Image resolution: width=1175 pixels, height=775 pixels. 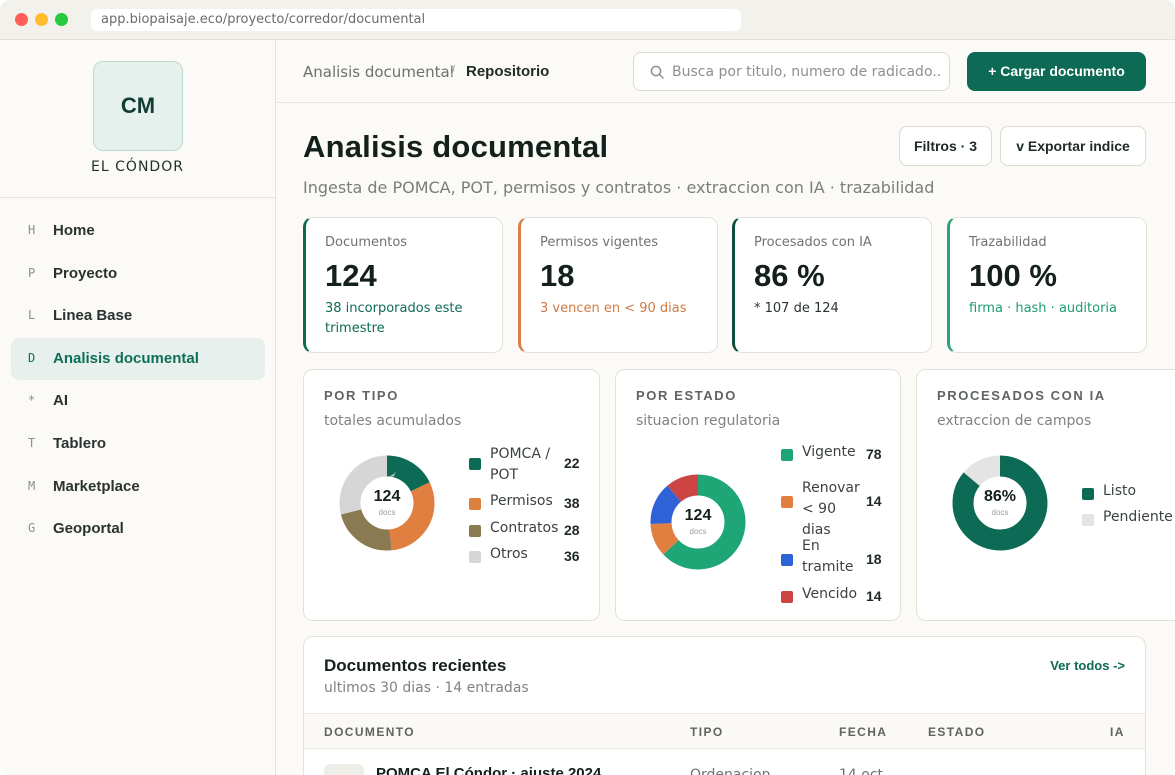 What do you see at coordinates (61, 19) in the screenshot?
I see `maximize-window-button` at bounding box center [61, 19].